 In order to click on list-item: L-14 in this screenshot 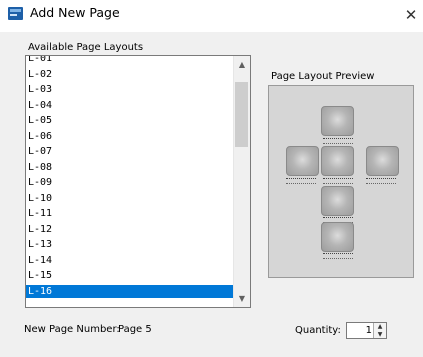, I will do `click(129, 260)`.